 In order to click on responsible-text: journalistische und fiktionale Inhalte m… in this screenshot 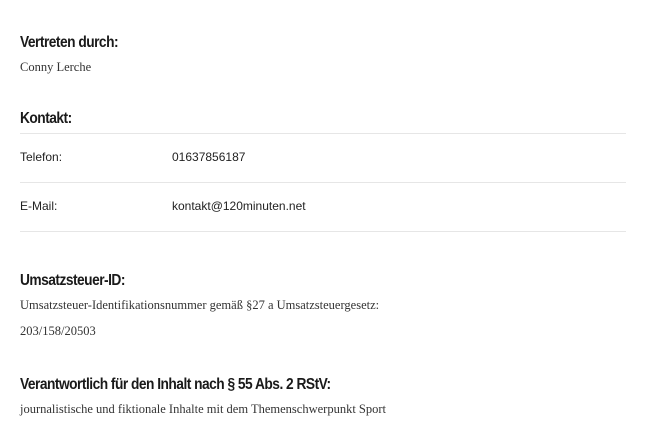, I will do `click(203, 409)`.